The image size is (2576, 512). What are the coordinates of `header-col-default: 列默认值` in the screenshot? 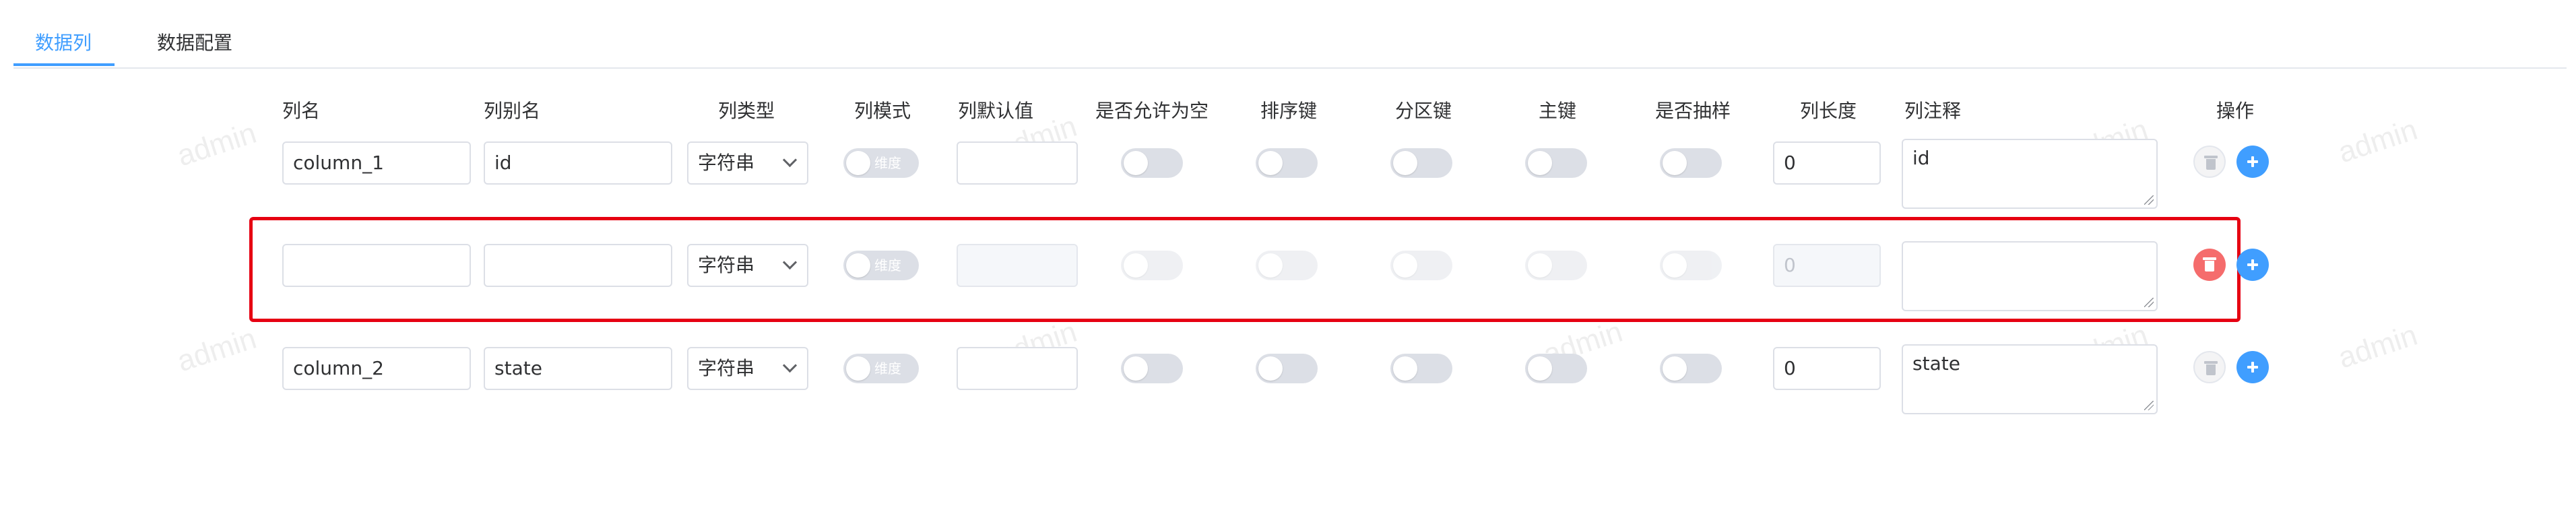 It's located at (996, 111).